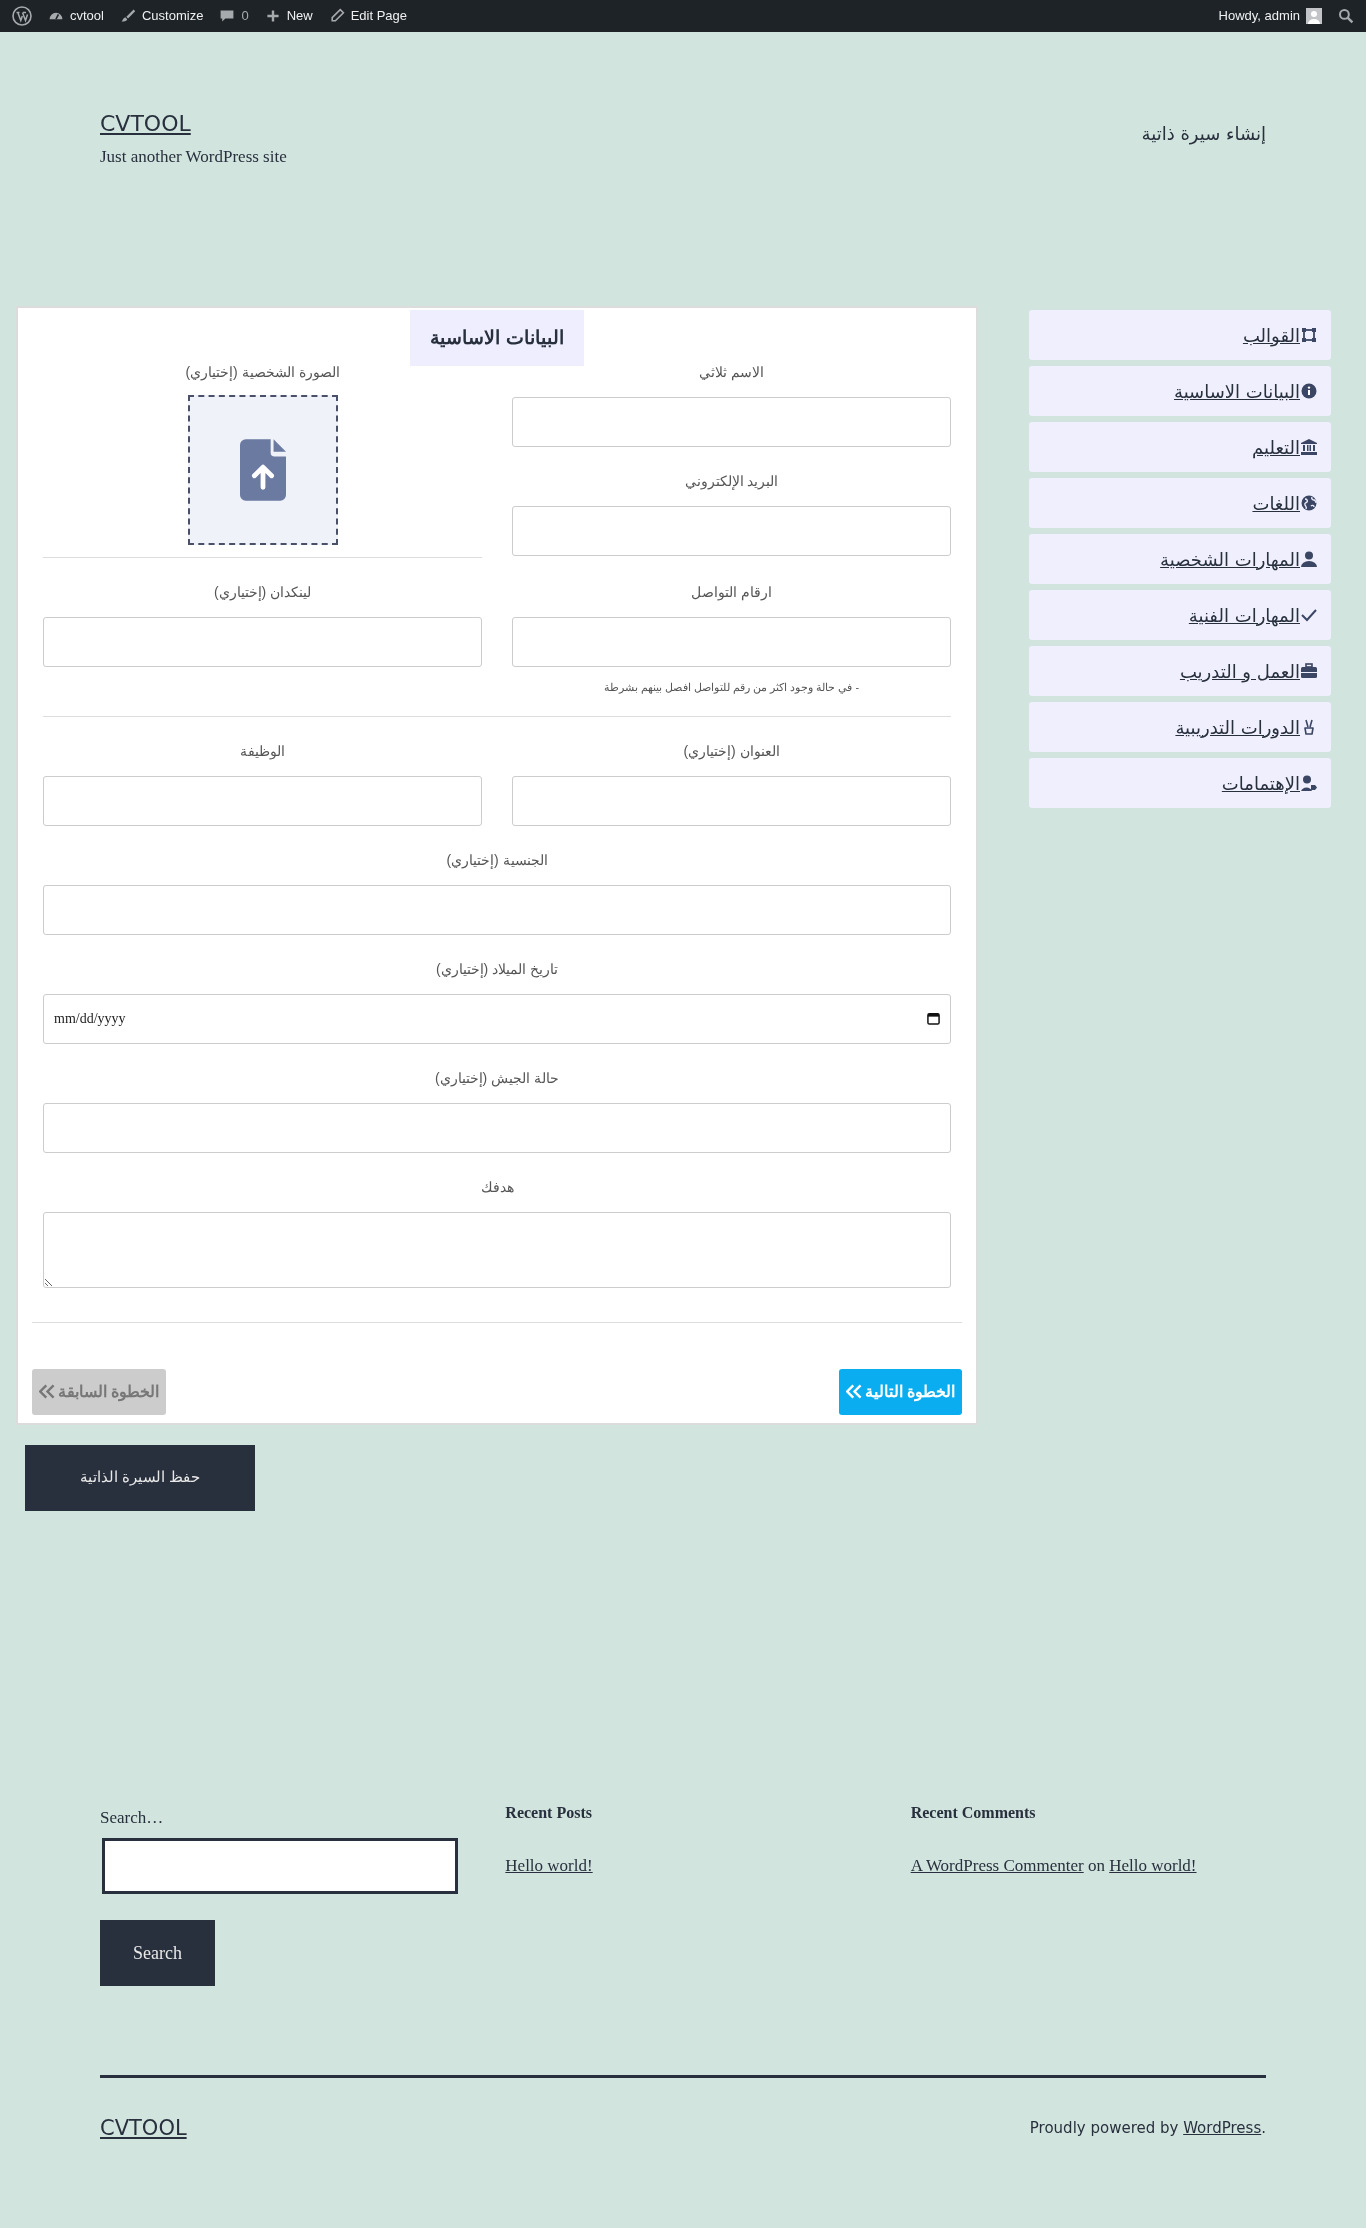 This screenshot has width=1366, height=2228. Describe the element at coordinates (497, 1187) in the screenshot. I see `field-label: هدفك` at that location.